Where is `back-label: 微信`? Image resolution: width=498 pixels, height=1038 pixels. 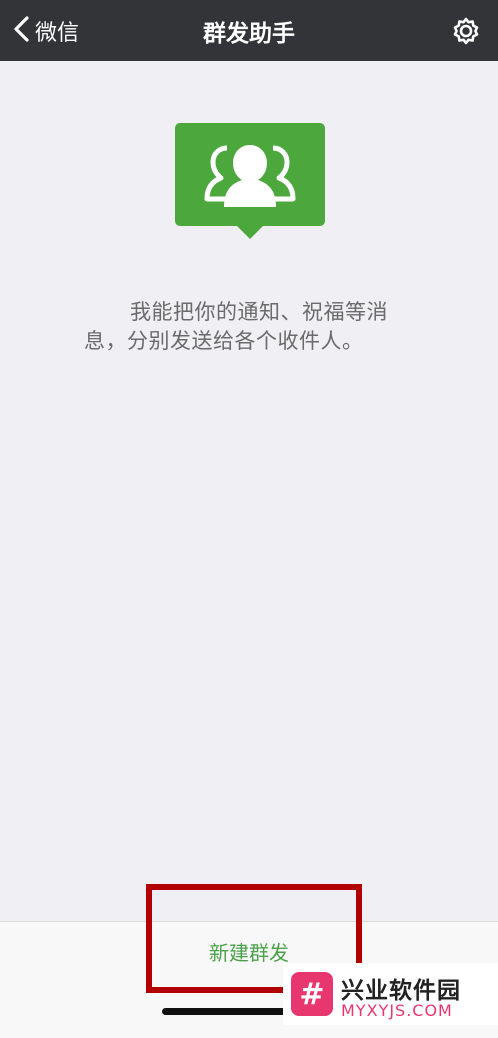
back-label: 微信 is located at coordinates (57, 33).